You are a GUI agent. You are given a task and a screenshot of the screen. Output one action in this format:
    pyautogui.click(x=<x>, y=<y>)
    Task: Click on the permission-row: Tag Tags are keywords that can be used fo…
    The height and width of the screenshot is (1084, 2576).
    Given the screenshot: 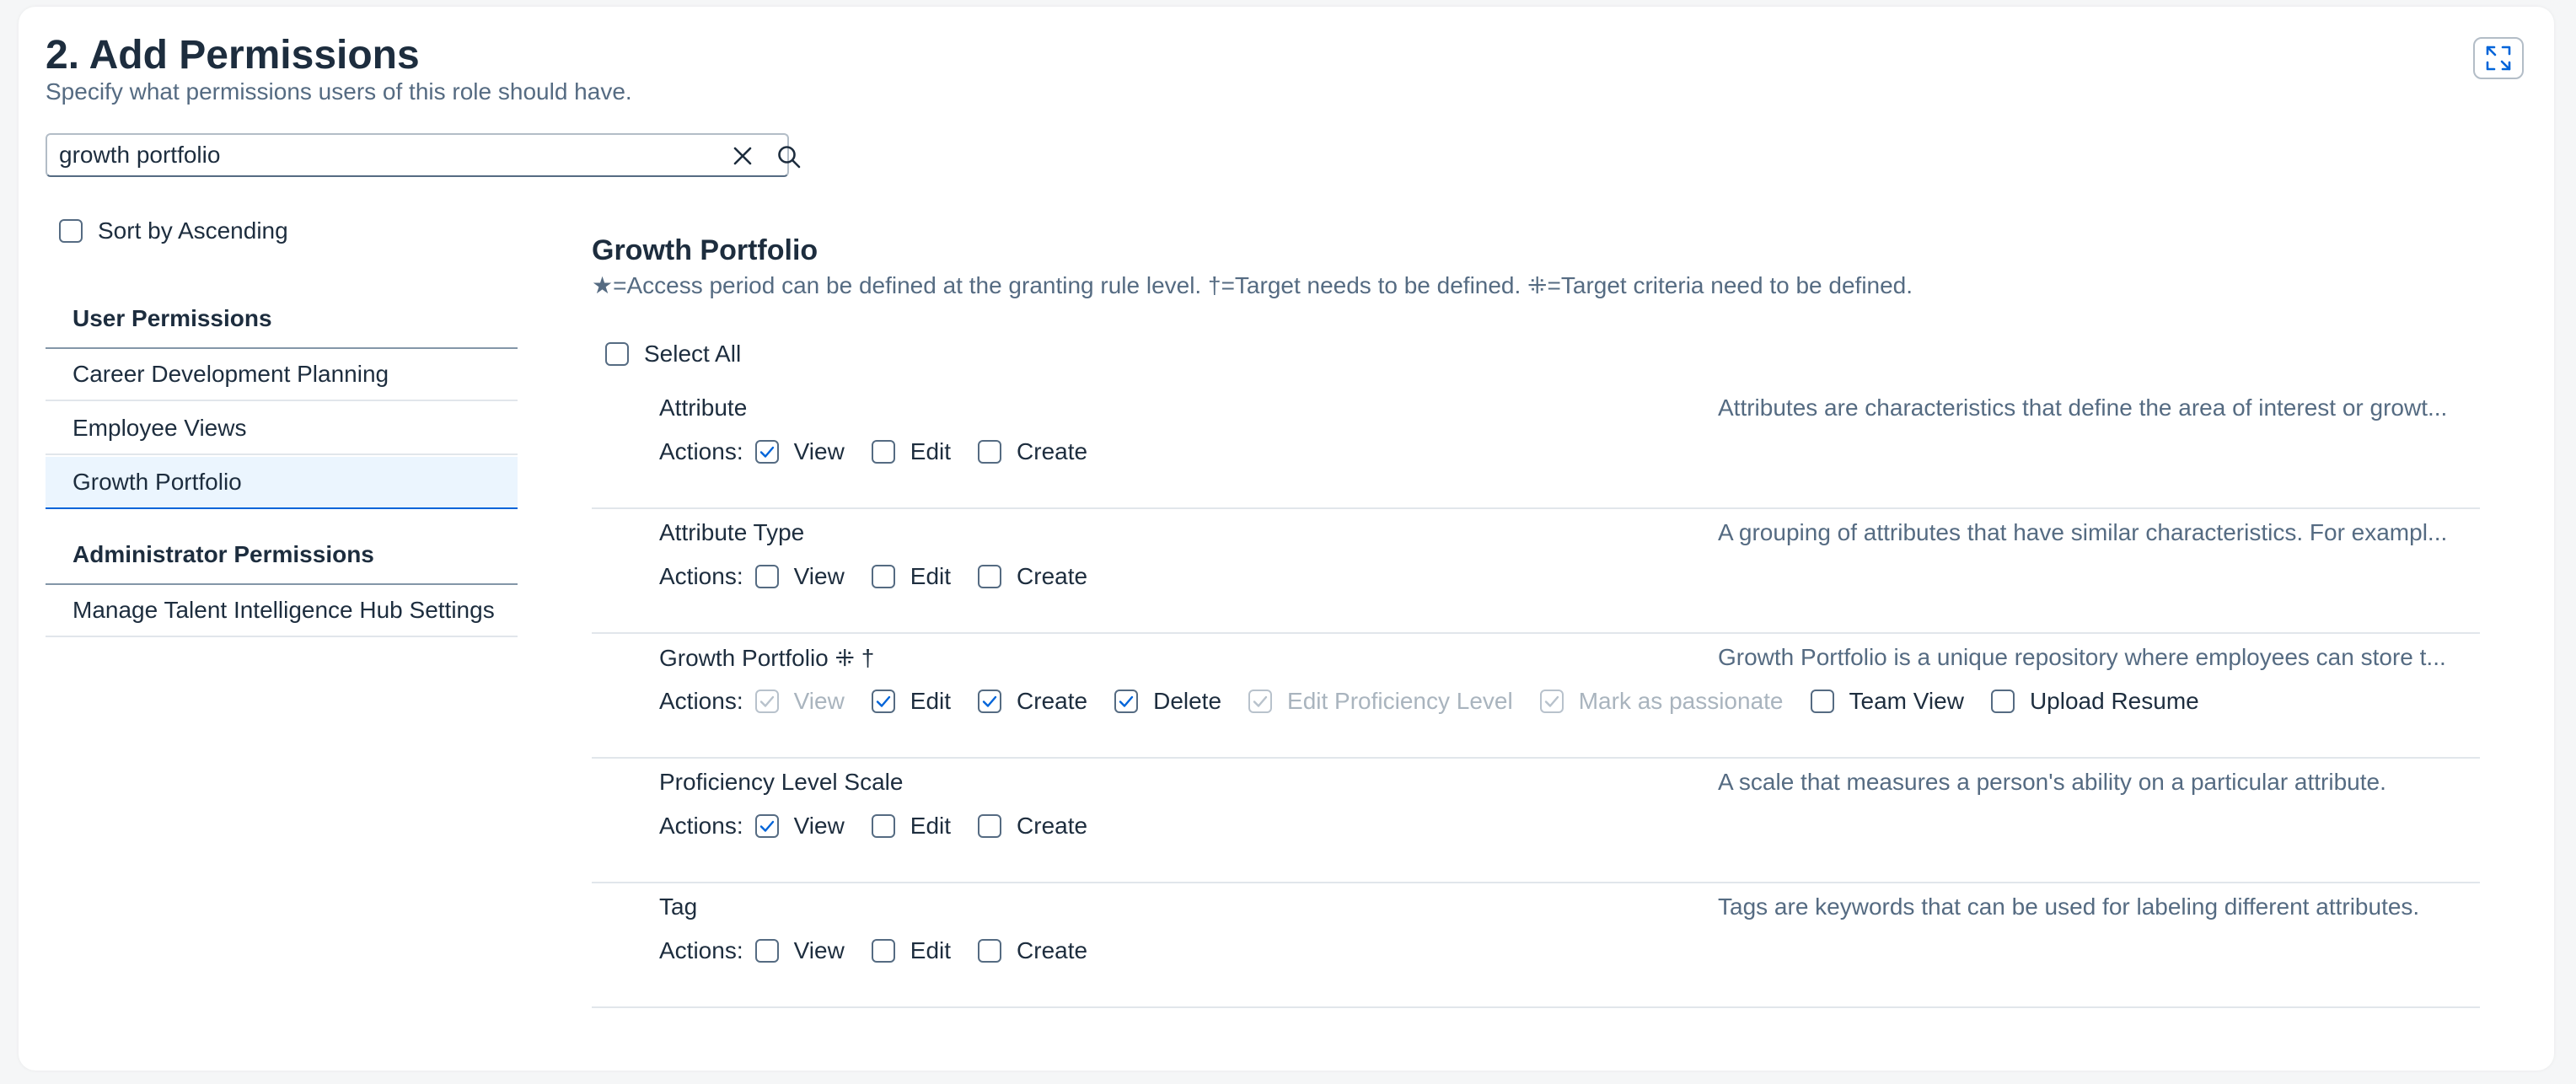 What is the action you would take?
    pyautogui.click(x=1536, y=946)
    